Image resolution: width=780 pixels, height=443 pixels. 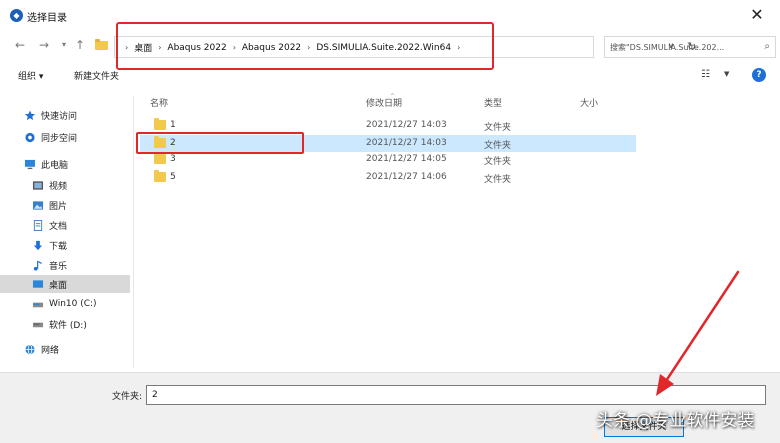 What do you see at coordinates (757, 15) in the screenshot?
I see `close-button: ✕` at bounding box center [757, 15].